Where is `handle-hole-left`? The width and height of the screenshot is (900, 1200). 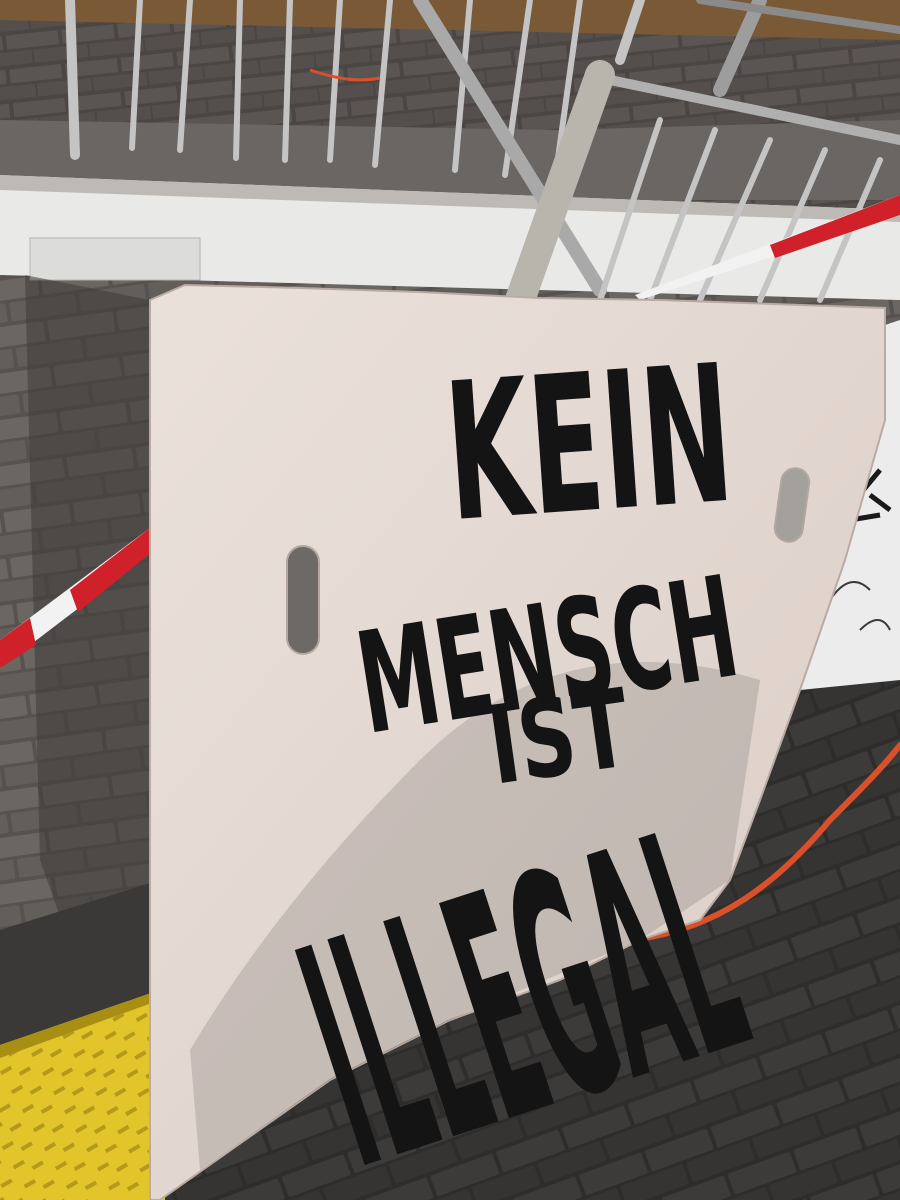
handle-hole-left is located at coordinates (303, 600).